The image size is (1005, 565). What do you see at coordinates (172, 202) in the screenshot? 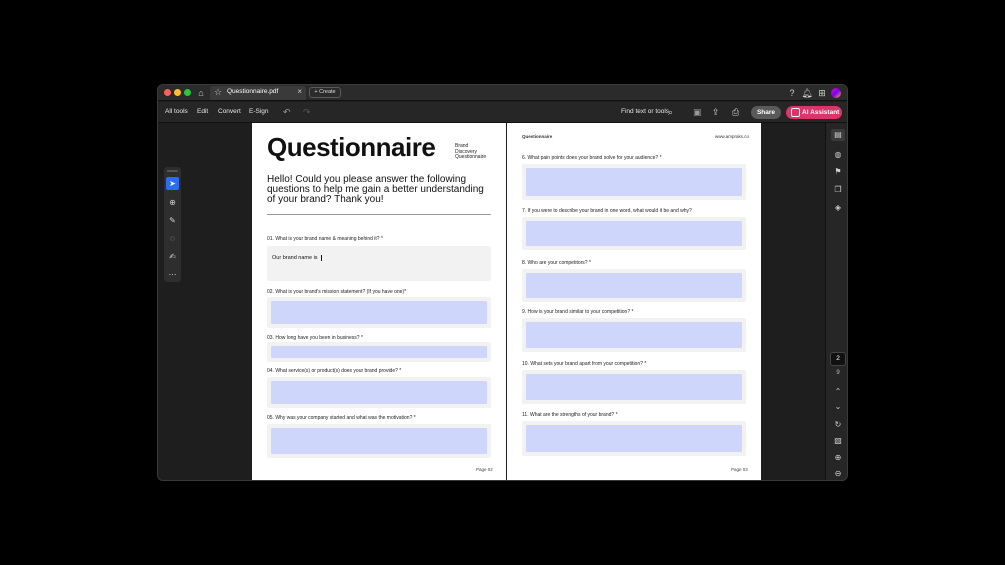
I see `zoom-tool-icon: ⊕` at bounding box center [172, 202].